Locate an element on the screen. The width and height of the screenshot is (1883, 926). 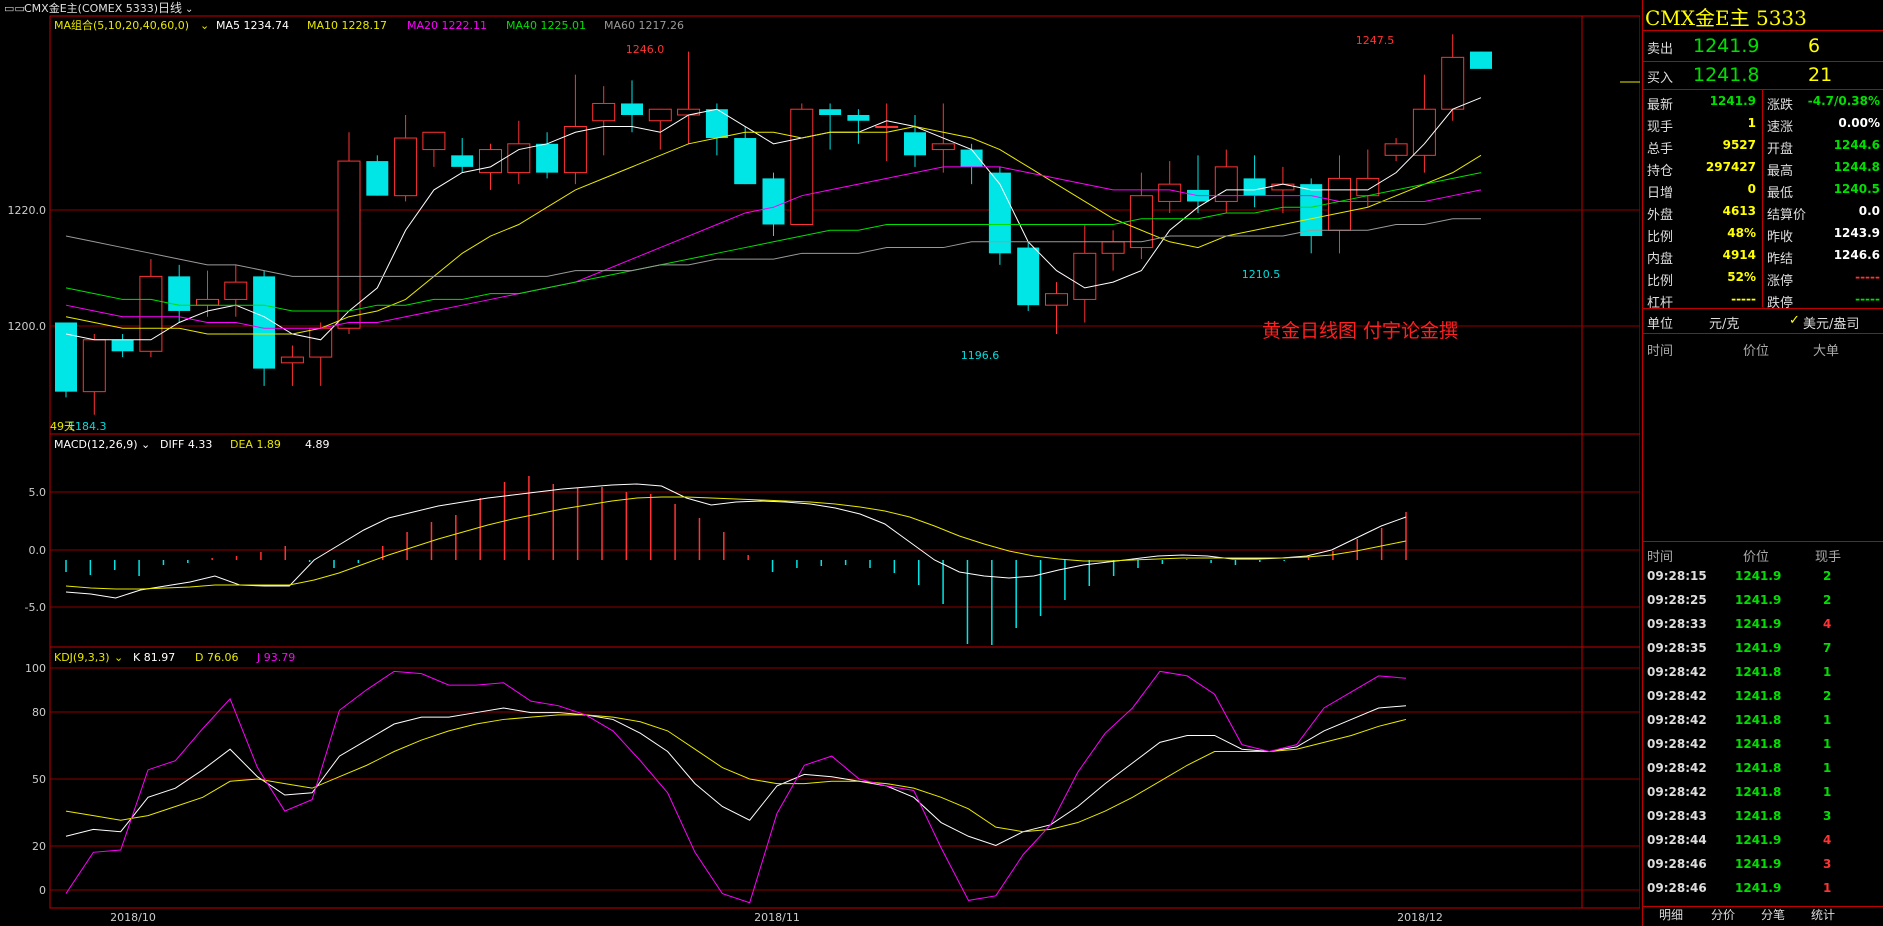
quote-value: 9527 is located at coordinates (1739, 145).